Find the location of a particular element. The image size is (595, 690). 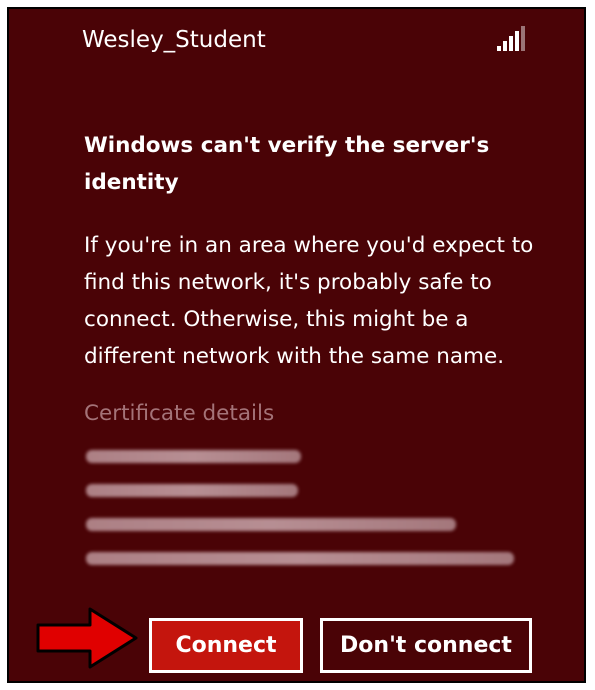

connect-button: Connect is located at coordinates (226, 645).